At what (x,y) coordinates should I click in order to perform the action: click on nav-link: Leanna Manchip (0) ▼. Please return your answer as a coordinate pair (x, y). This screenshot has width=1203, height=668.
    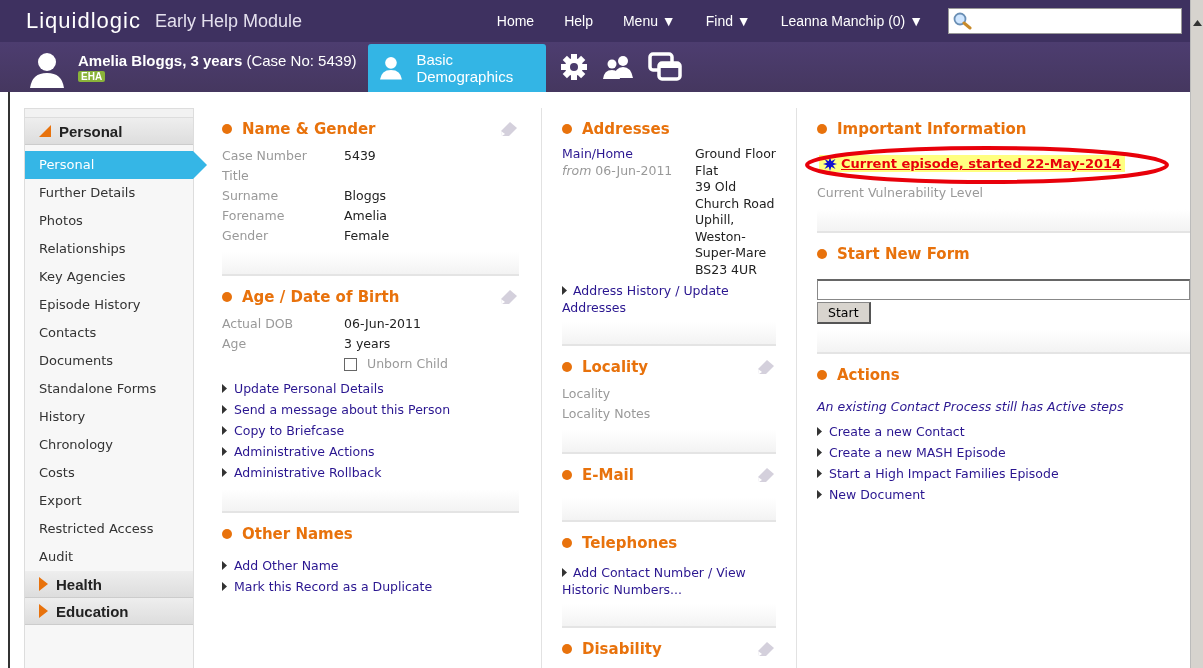
    Looking at the image, I should click on (851, 21).